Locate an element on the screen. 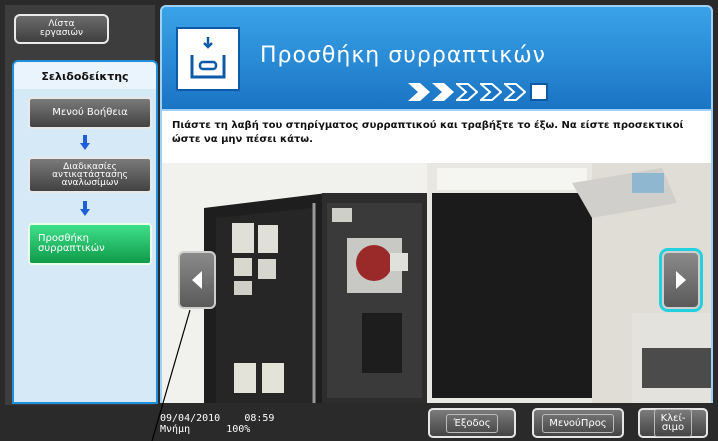  close-button-label: Κλεί- σιμο is located at coordinates (673, 423).